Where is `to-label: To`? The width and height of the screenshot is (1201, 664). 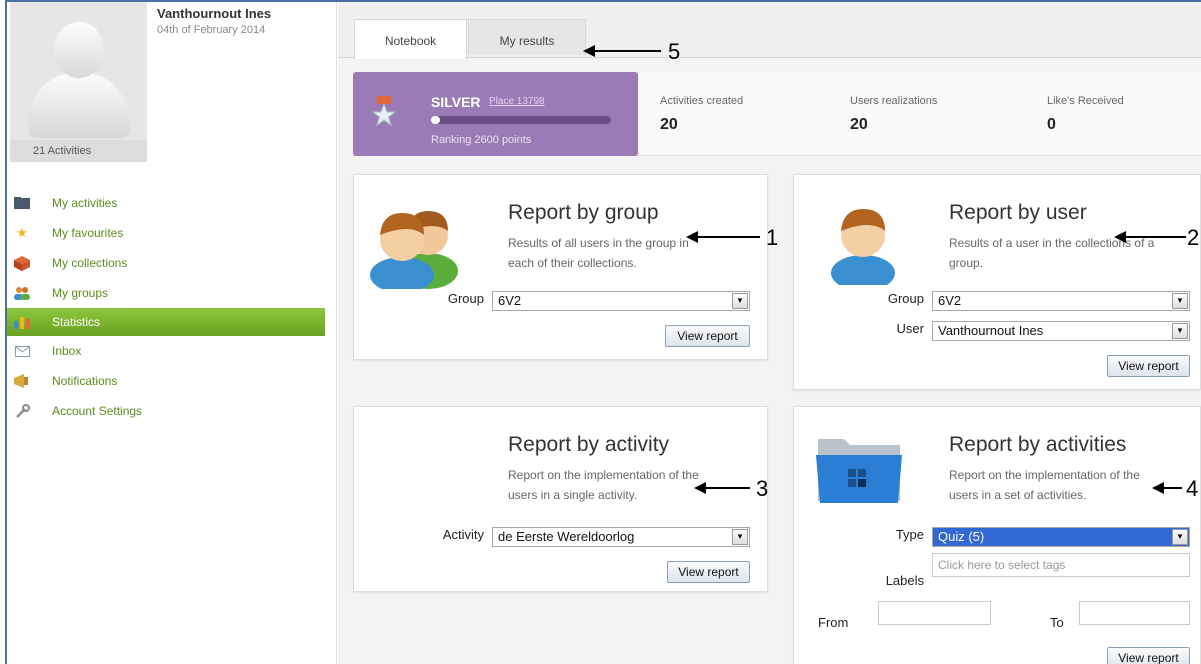
to-label: To is located at coordinates (1057, 622).